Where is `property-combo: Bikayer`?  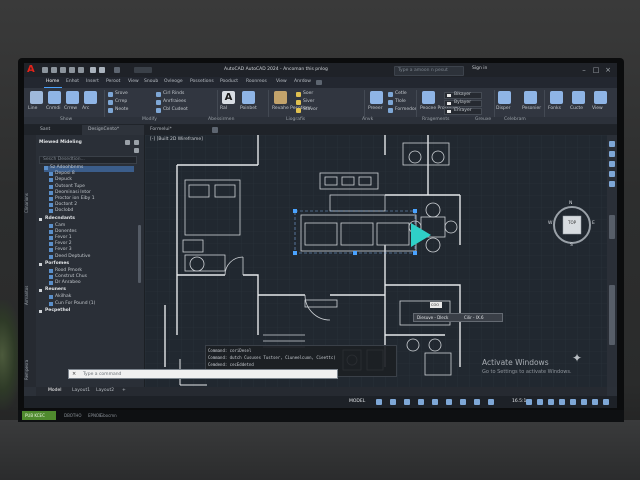
property-combo: Bikayer is located at coordinates (463, 95).